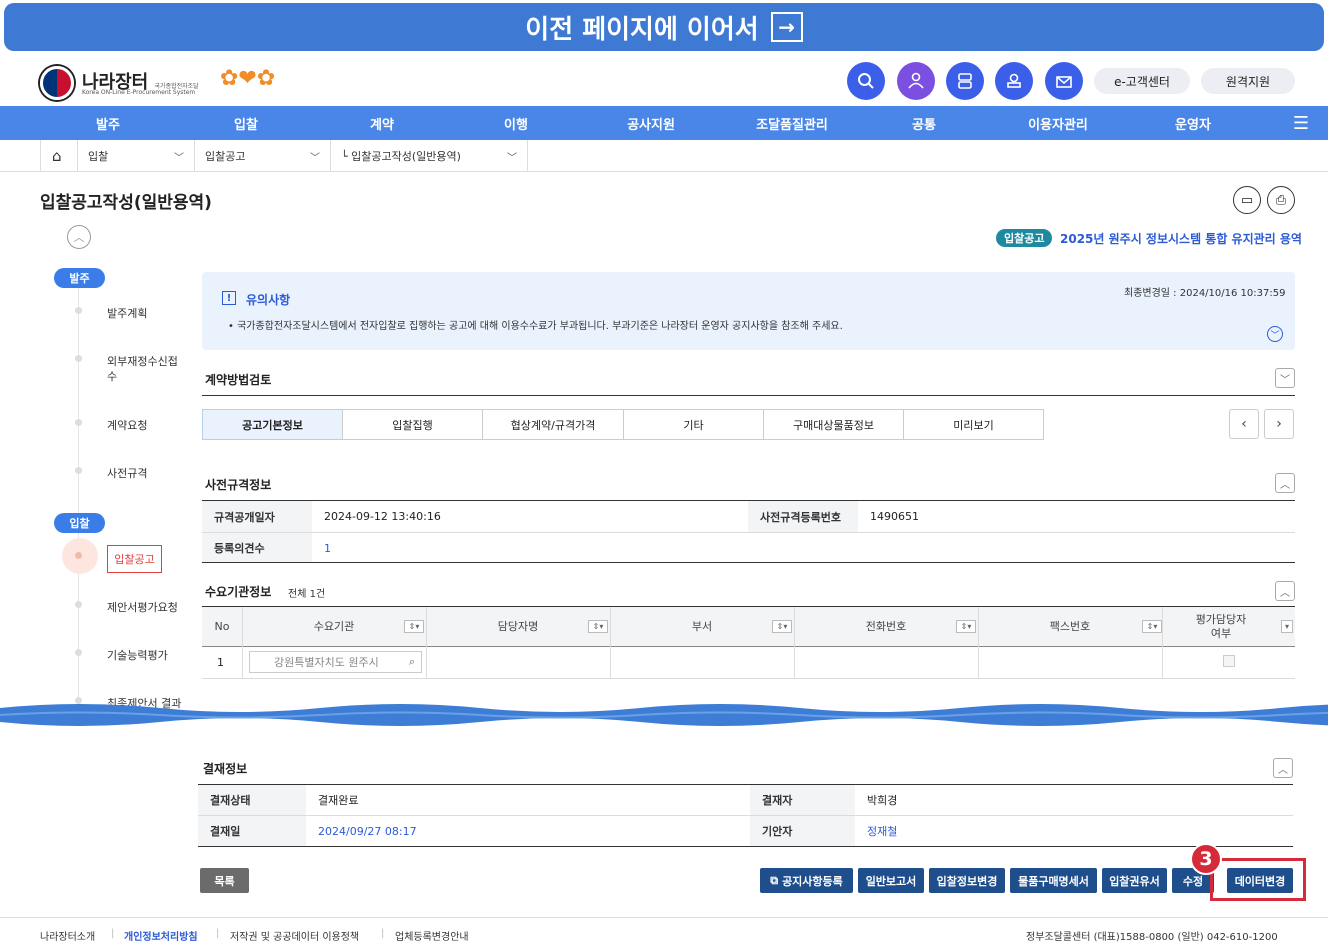 The image size is (1328, 947). What do you see at coordinates (147, 313) in the screenshot?
I see `sidebar-item-order-plan: 발주계획` at bounding box center [147, 313].